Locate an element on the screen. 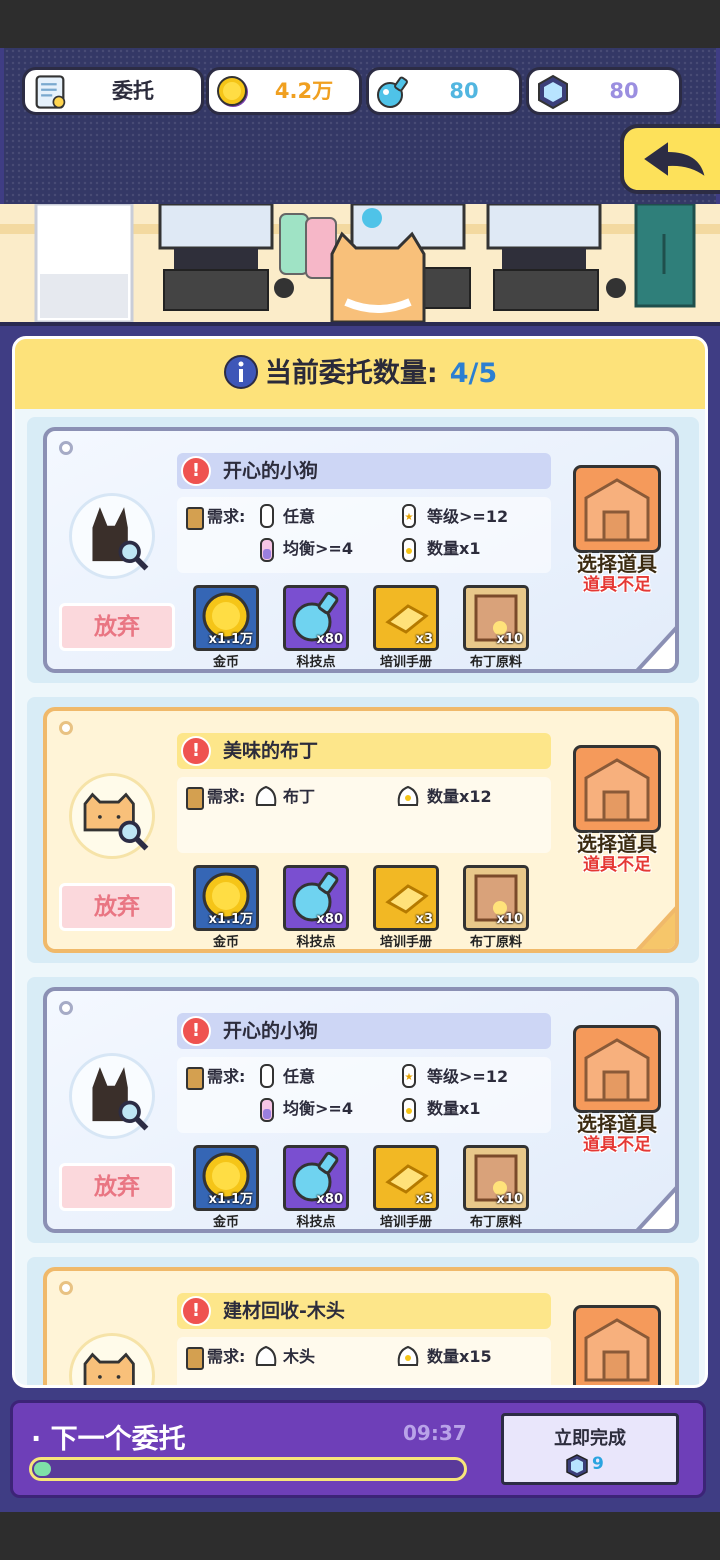 This screenshot has height=1560, width=720. commission-title: 建材回收-木头 is located at coordinates (284, 1311).